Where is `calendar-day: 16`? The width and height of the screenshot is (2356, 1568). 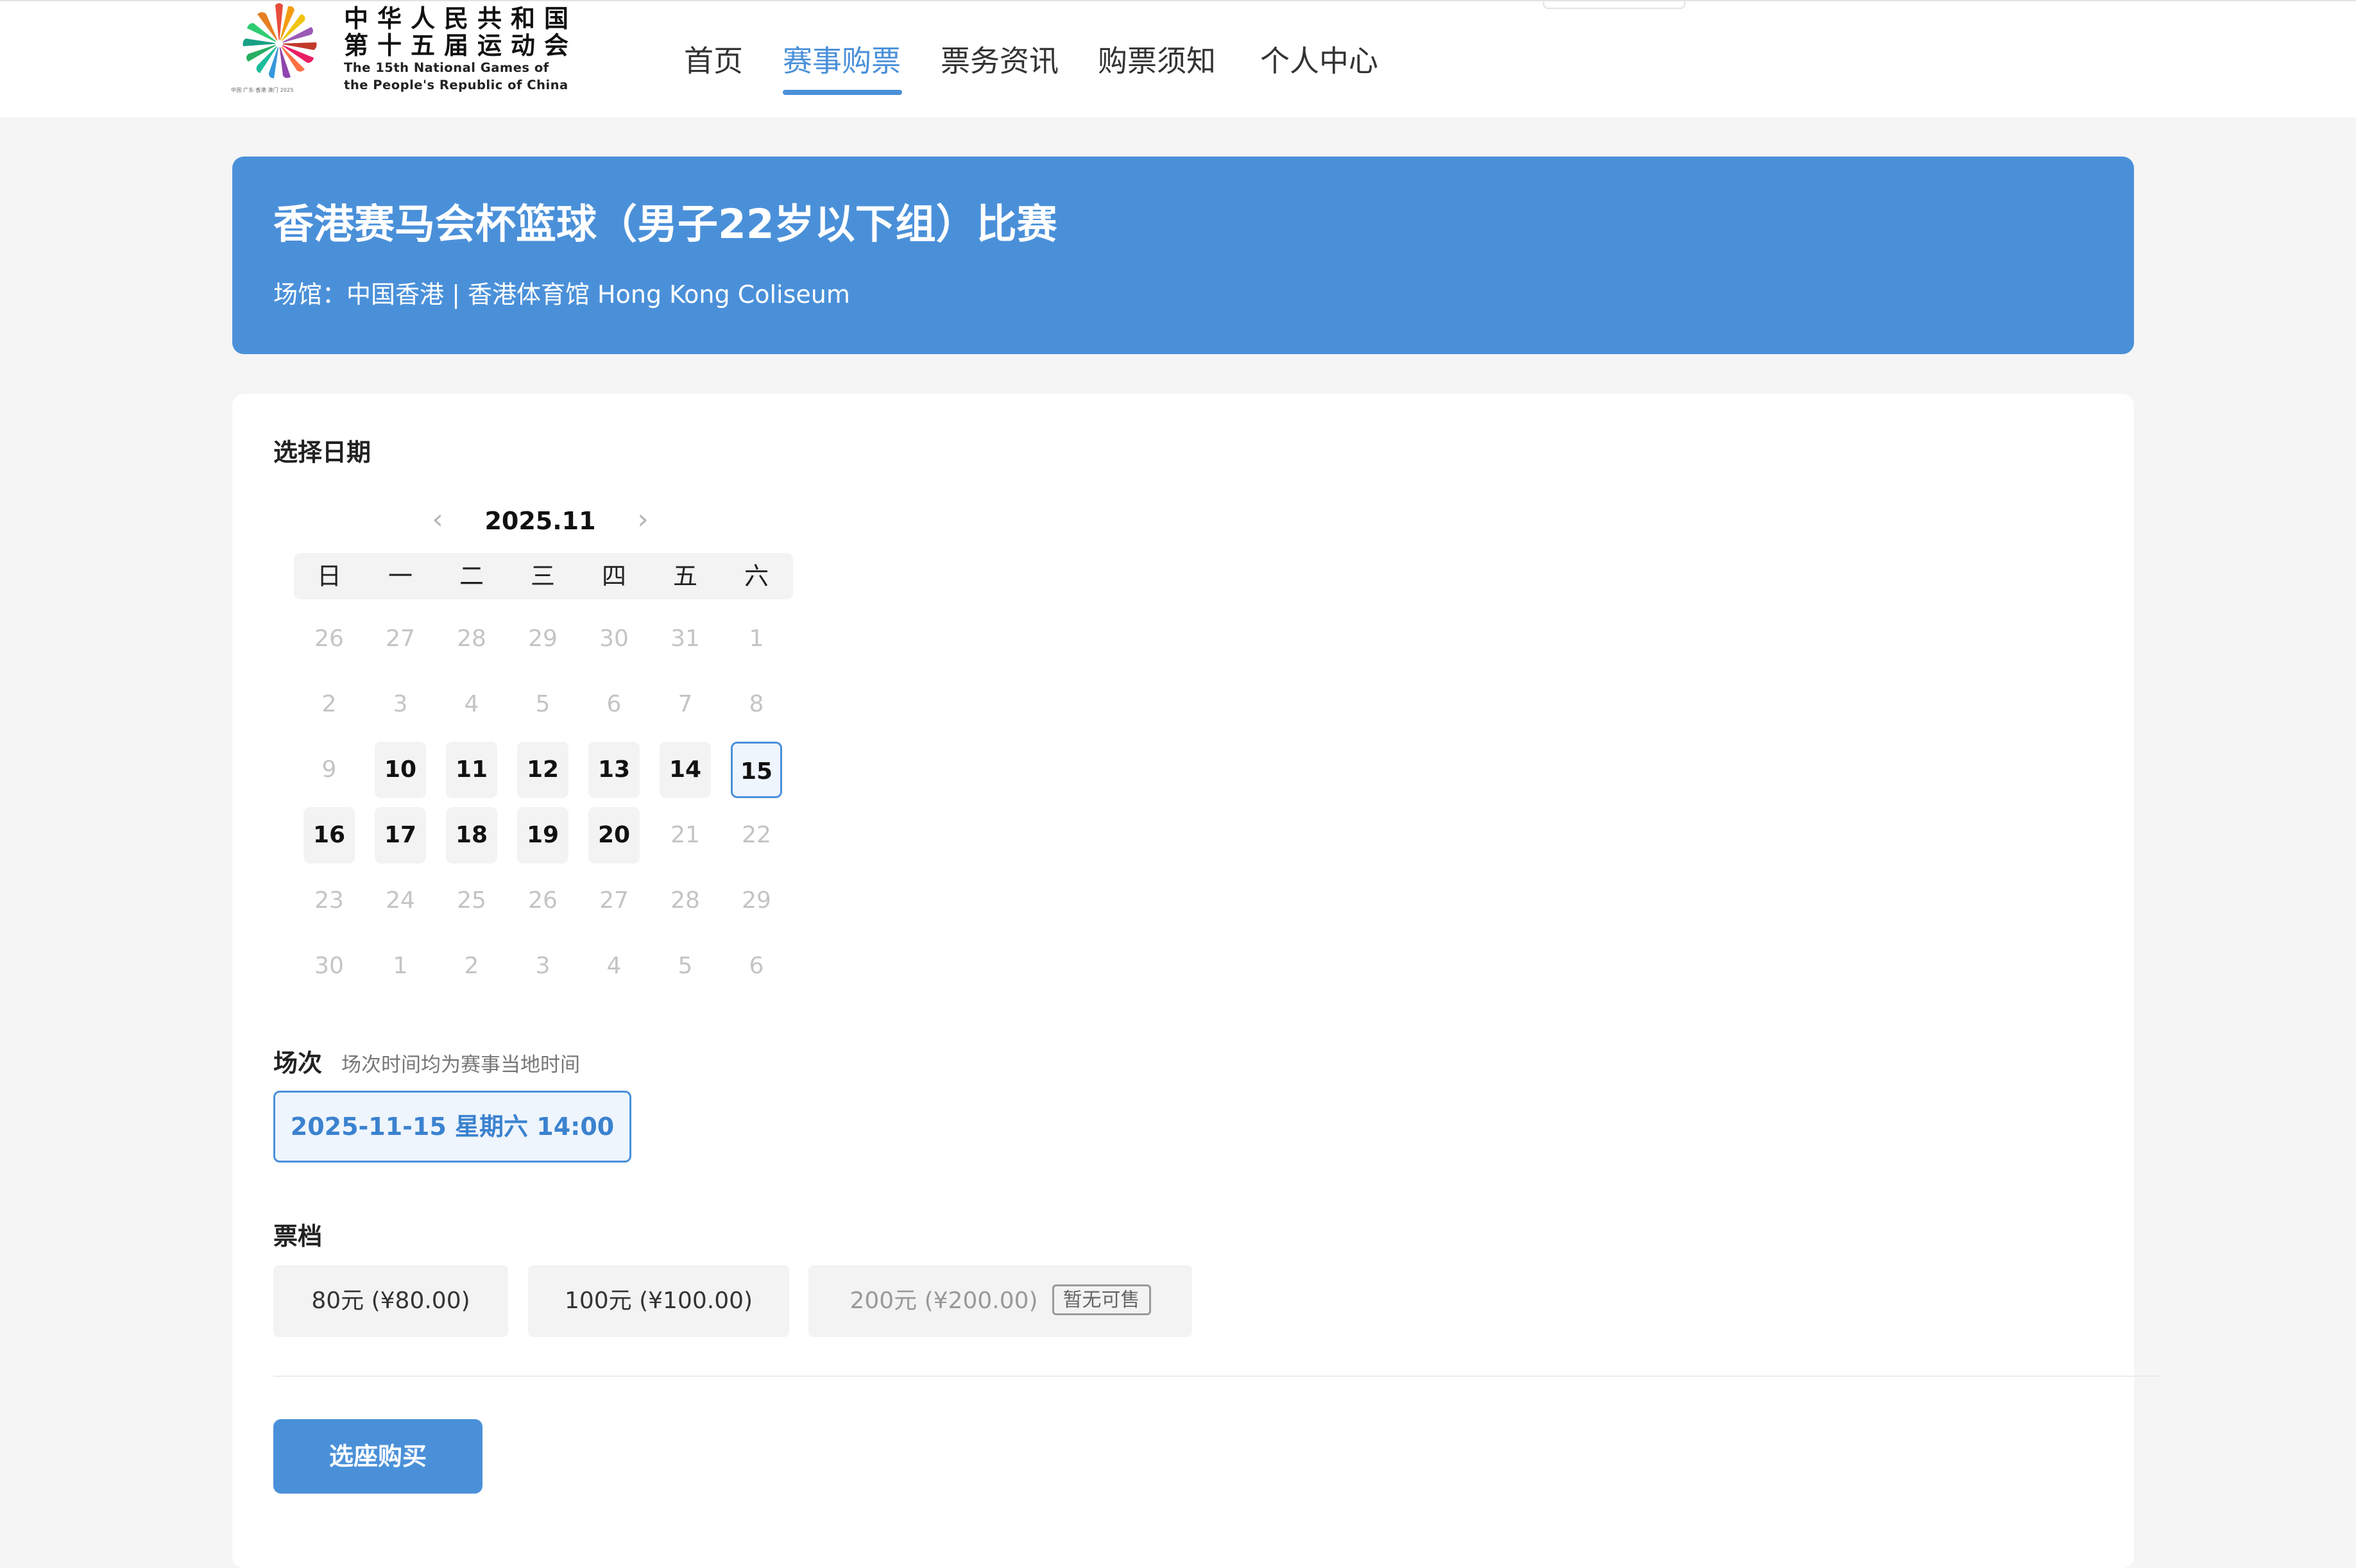
calendar-day: 16 is located at coordinates (329, 835).